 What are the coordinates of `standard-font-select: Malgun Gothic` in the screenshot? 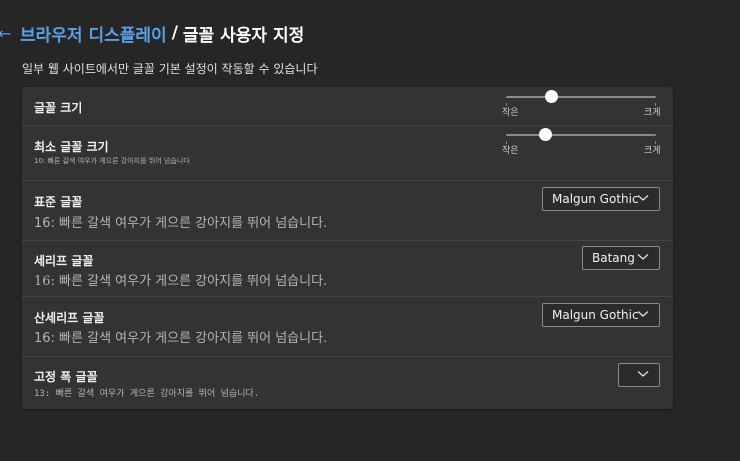 It's located at (601, 199).